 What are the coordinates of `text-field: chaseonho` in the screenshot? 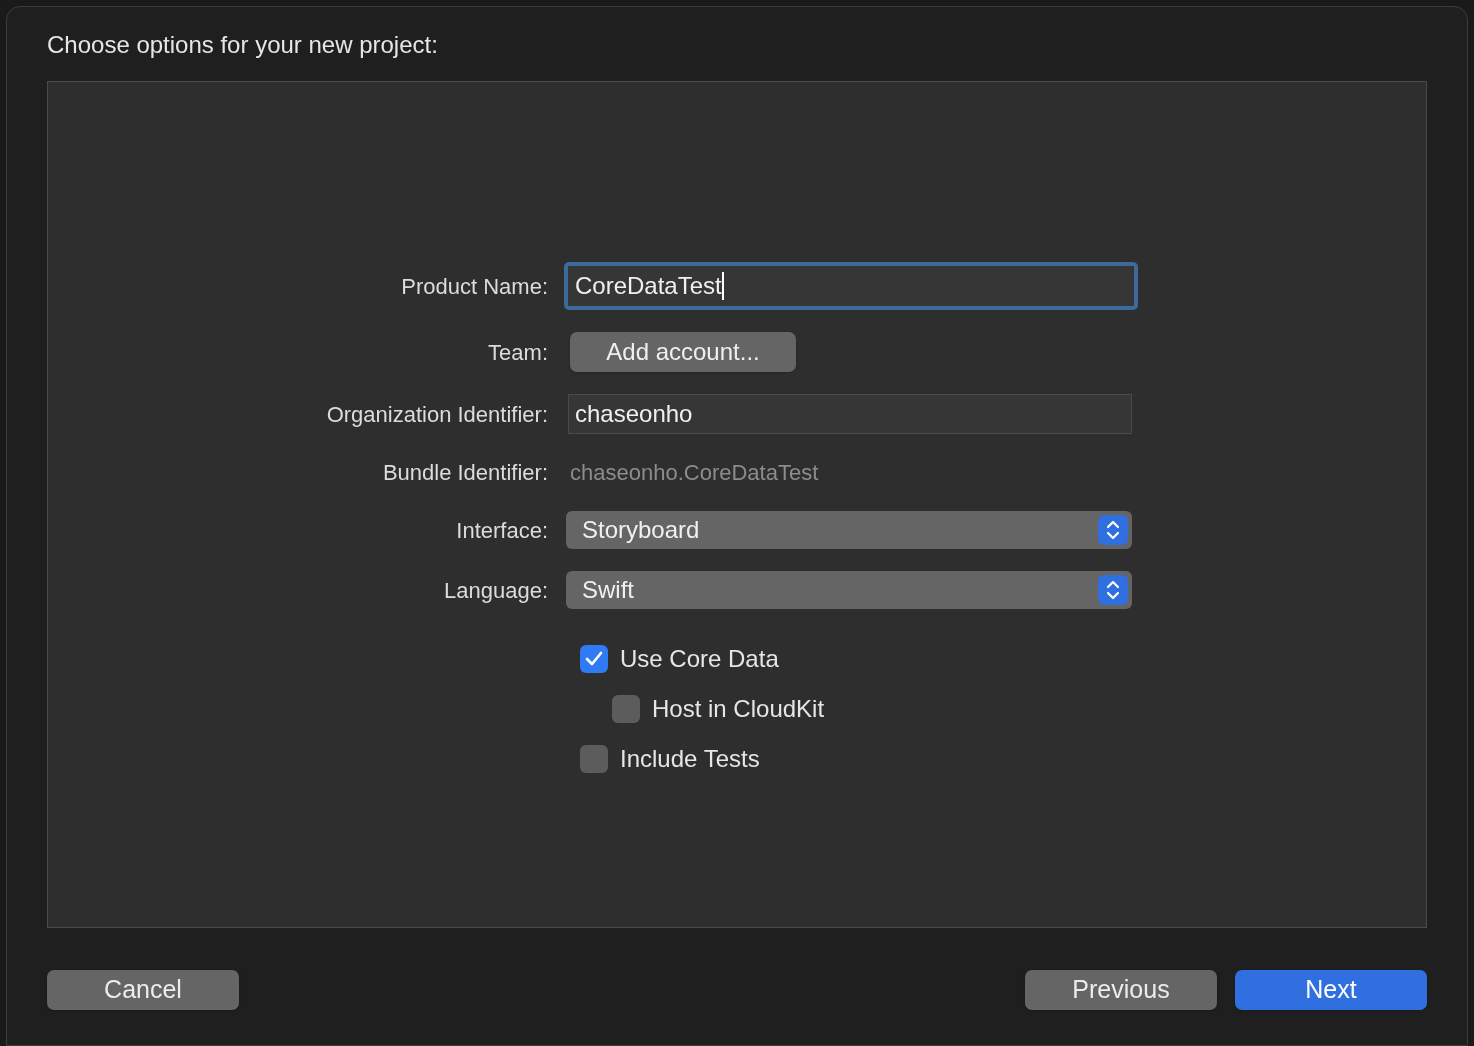 It's located at (850, 414).